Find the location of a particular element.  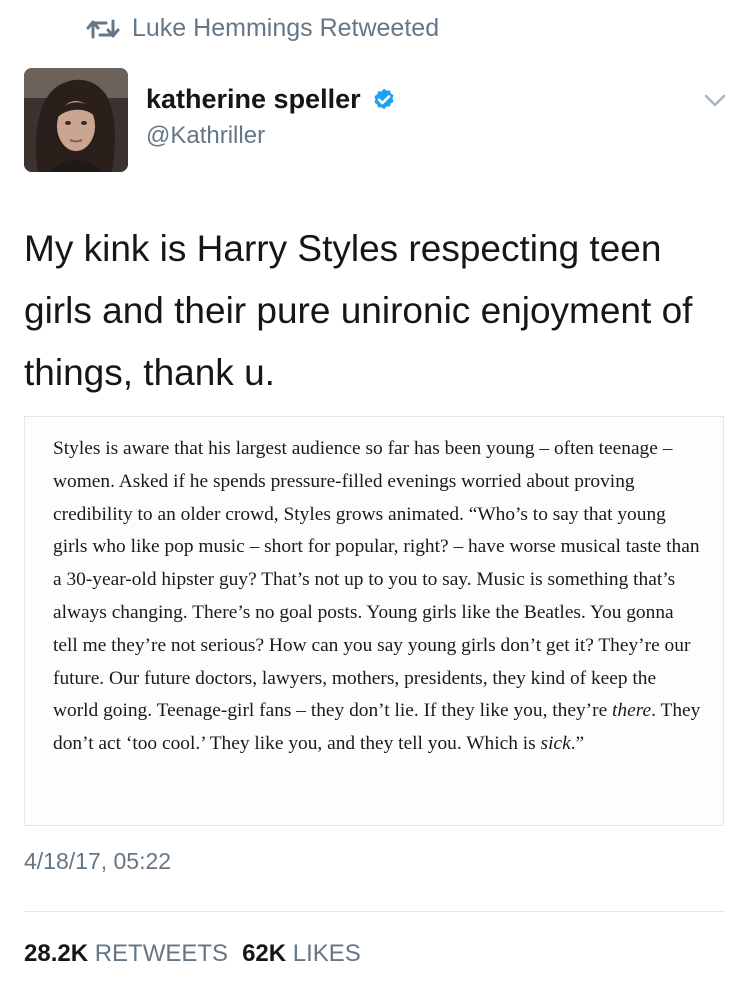

author-name-row: katherine speller is located at coordinates (271, 99).